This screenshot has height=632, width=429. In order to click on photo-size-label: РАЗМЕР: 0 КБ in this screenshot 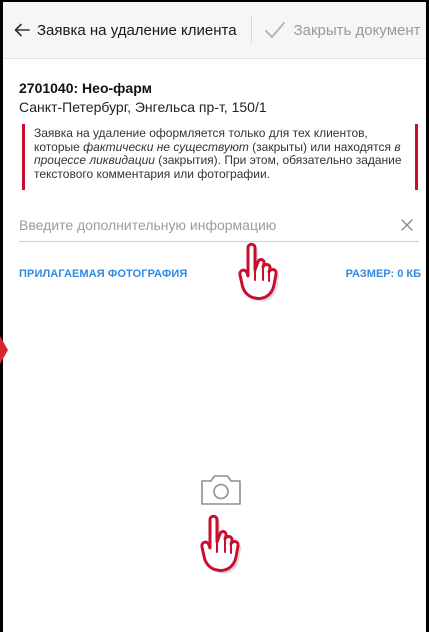, I will do `click(383, 274)`.